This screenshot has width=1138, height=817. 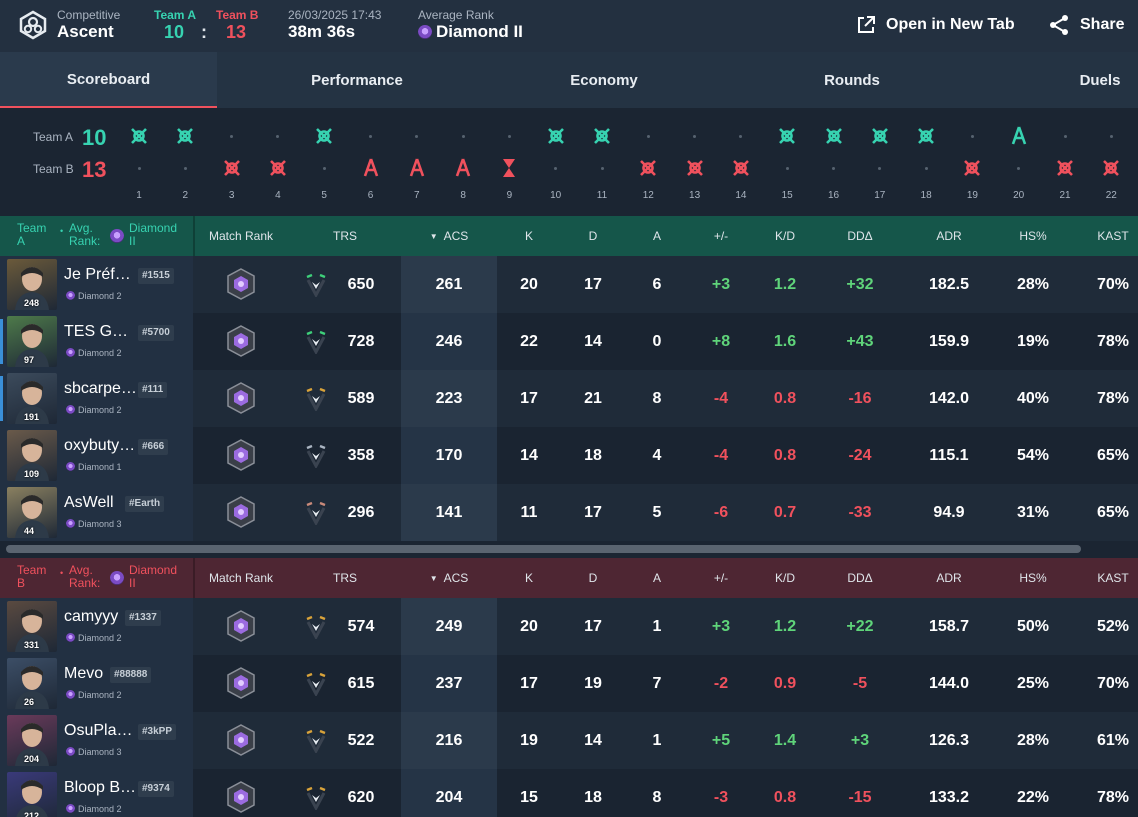 I want to click on column-header-label: +/-, so click(x=721, y=578).